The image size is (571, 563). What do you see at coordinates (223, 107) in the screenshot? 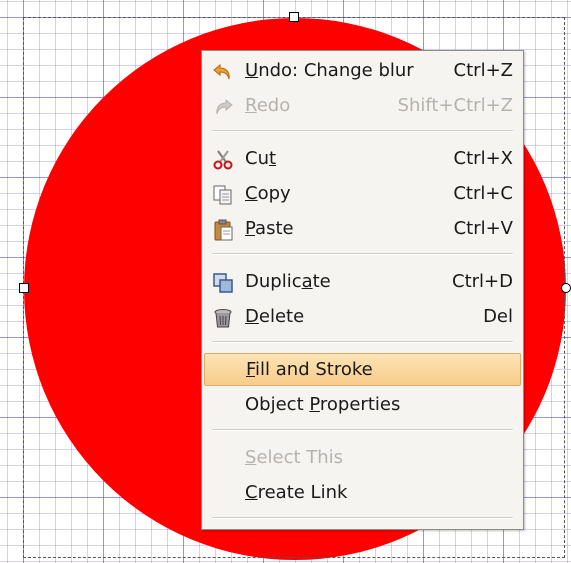
I see `redo-icon` at bounding box center [223, 107].